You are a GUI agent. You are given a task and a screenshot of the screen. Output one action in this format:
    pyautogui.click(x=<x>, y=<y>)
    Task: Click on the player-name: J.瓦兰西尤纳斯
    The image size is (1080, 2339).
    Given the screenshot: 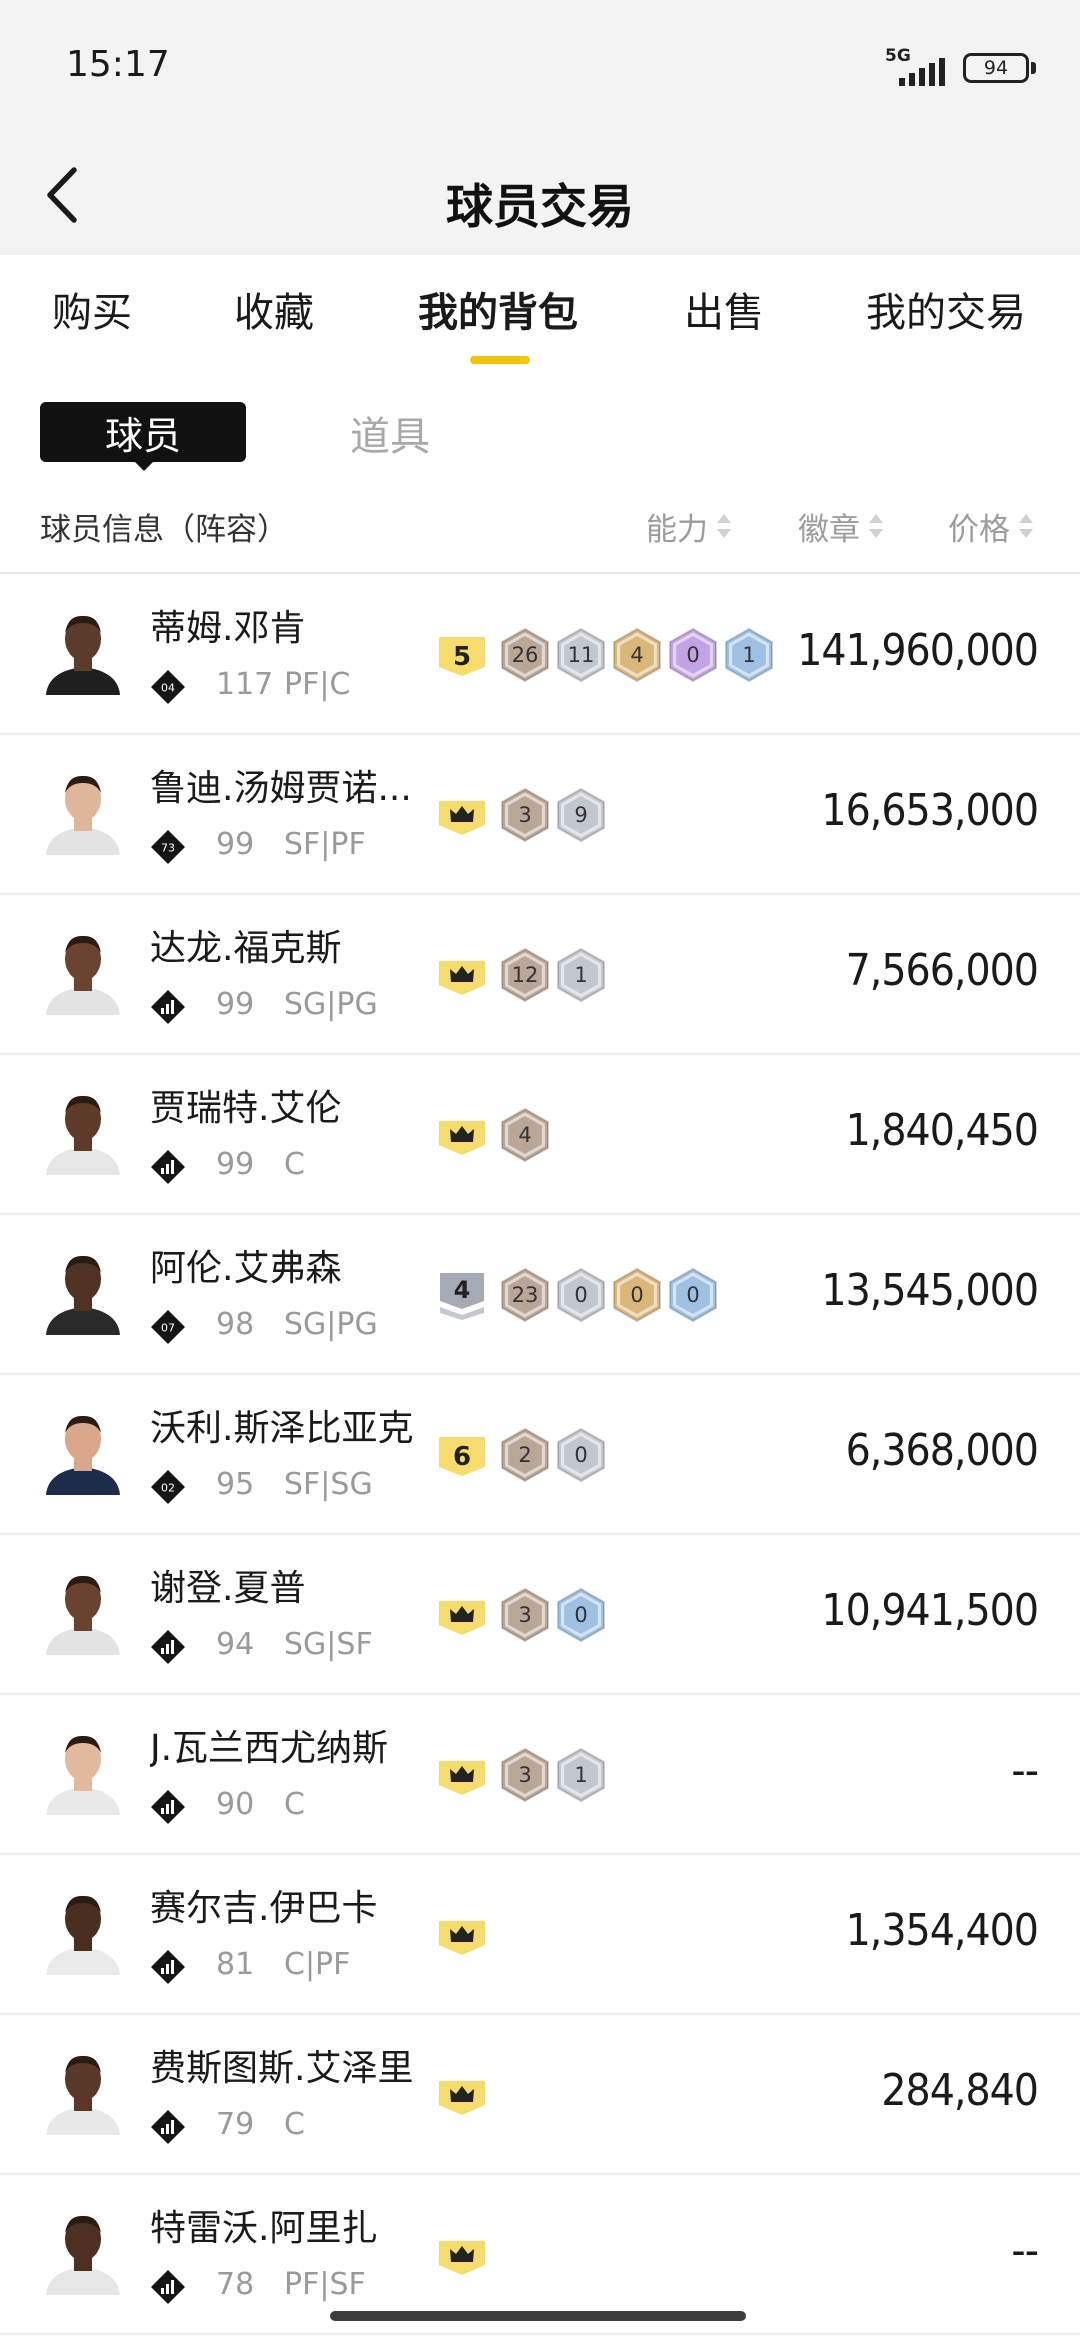 What is the action you would take?
    pyautogui.click(x=269, y=1748)
    